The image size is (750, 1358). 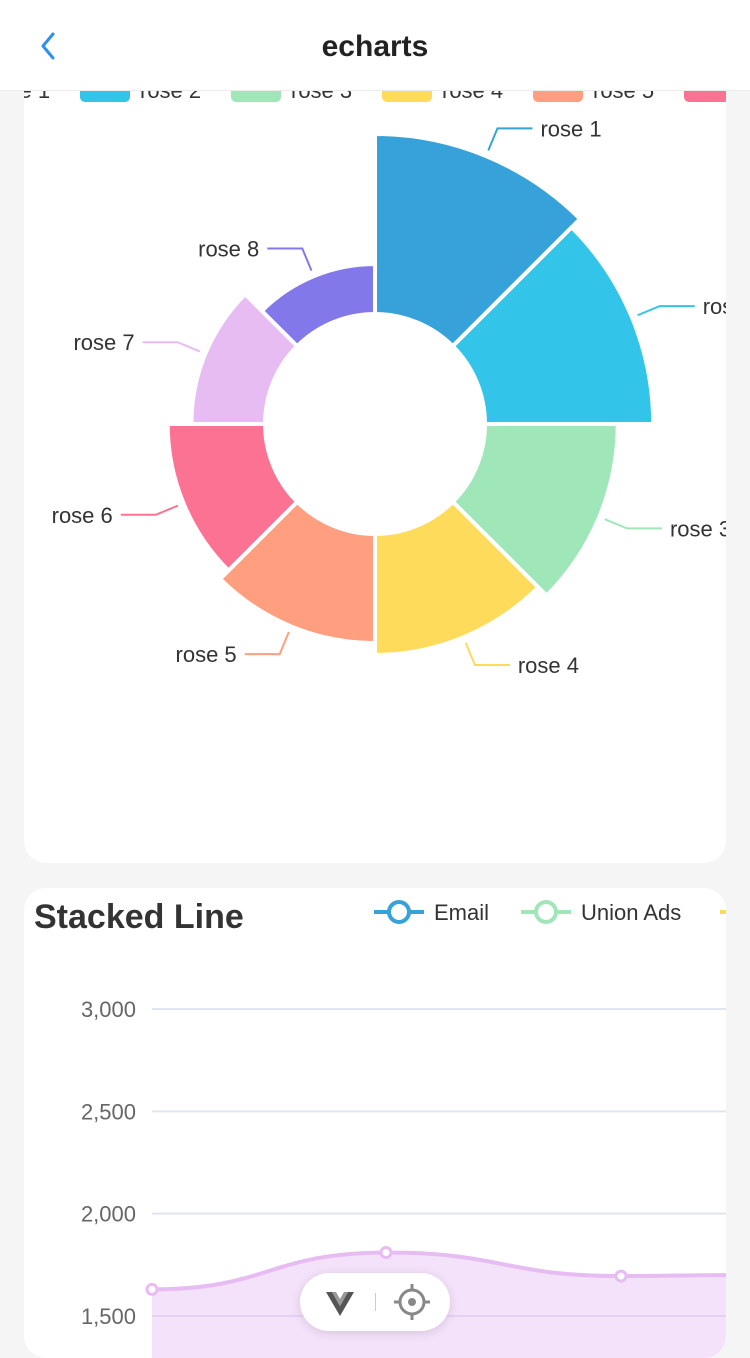 What do you see at coordinates (714, 306) in the screenshot?
I see `rose-slice-label: rose 2` at bounding box center [714, 306].